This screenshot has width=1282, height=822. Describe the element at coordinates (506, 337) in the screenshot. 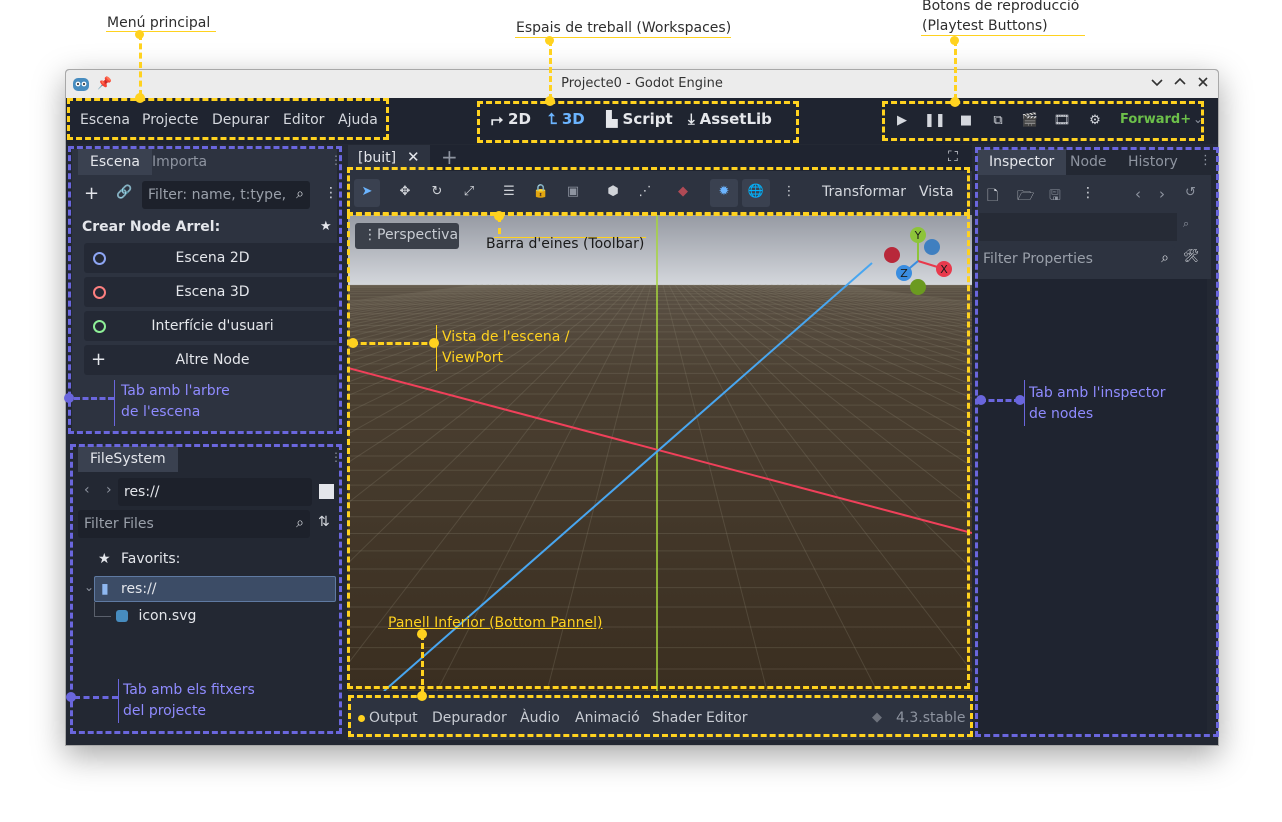

I see `label-viewport-1: Vista de l'escena /` at that location.